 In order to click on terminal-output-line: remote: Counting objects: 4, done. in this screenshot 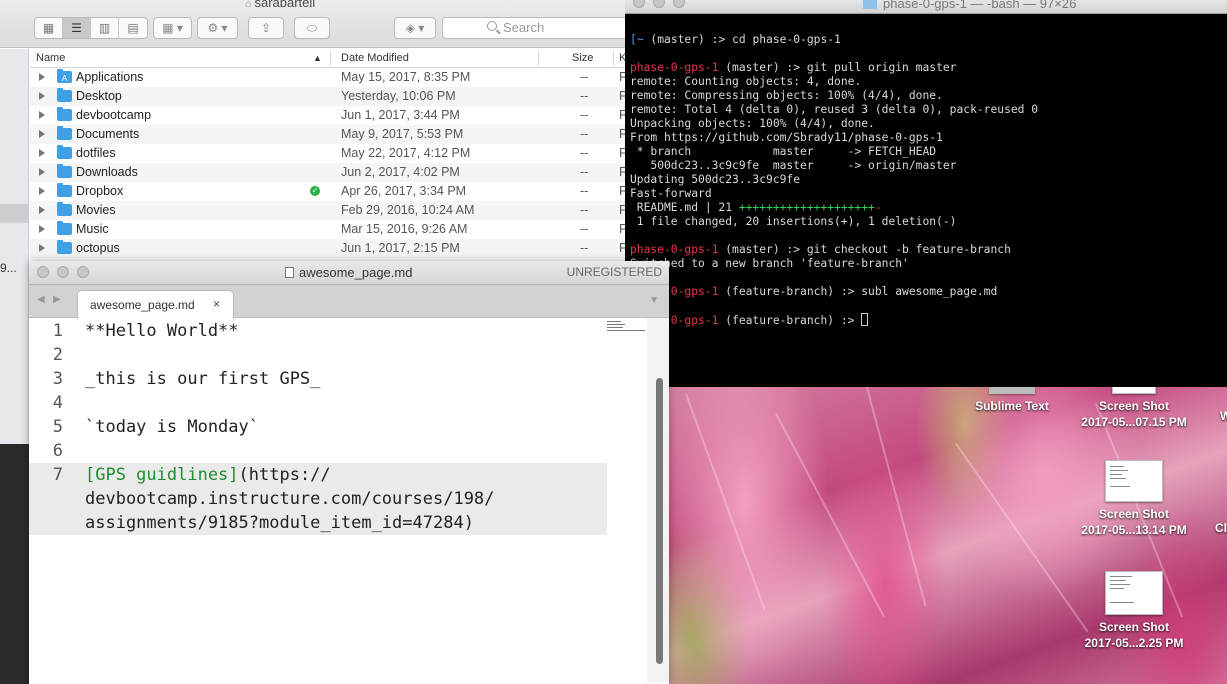, I will do `click(746, 81)`.